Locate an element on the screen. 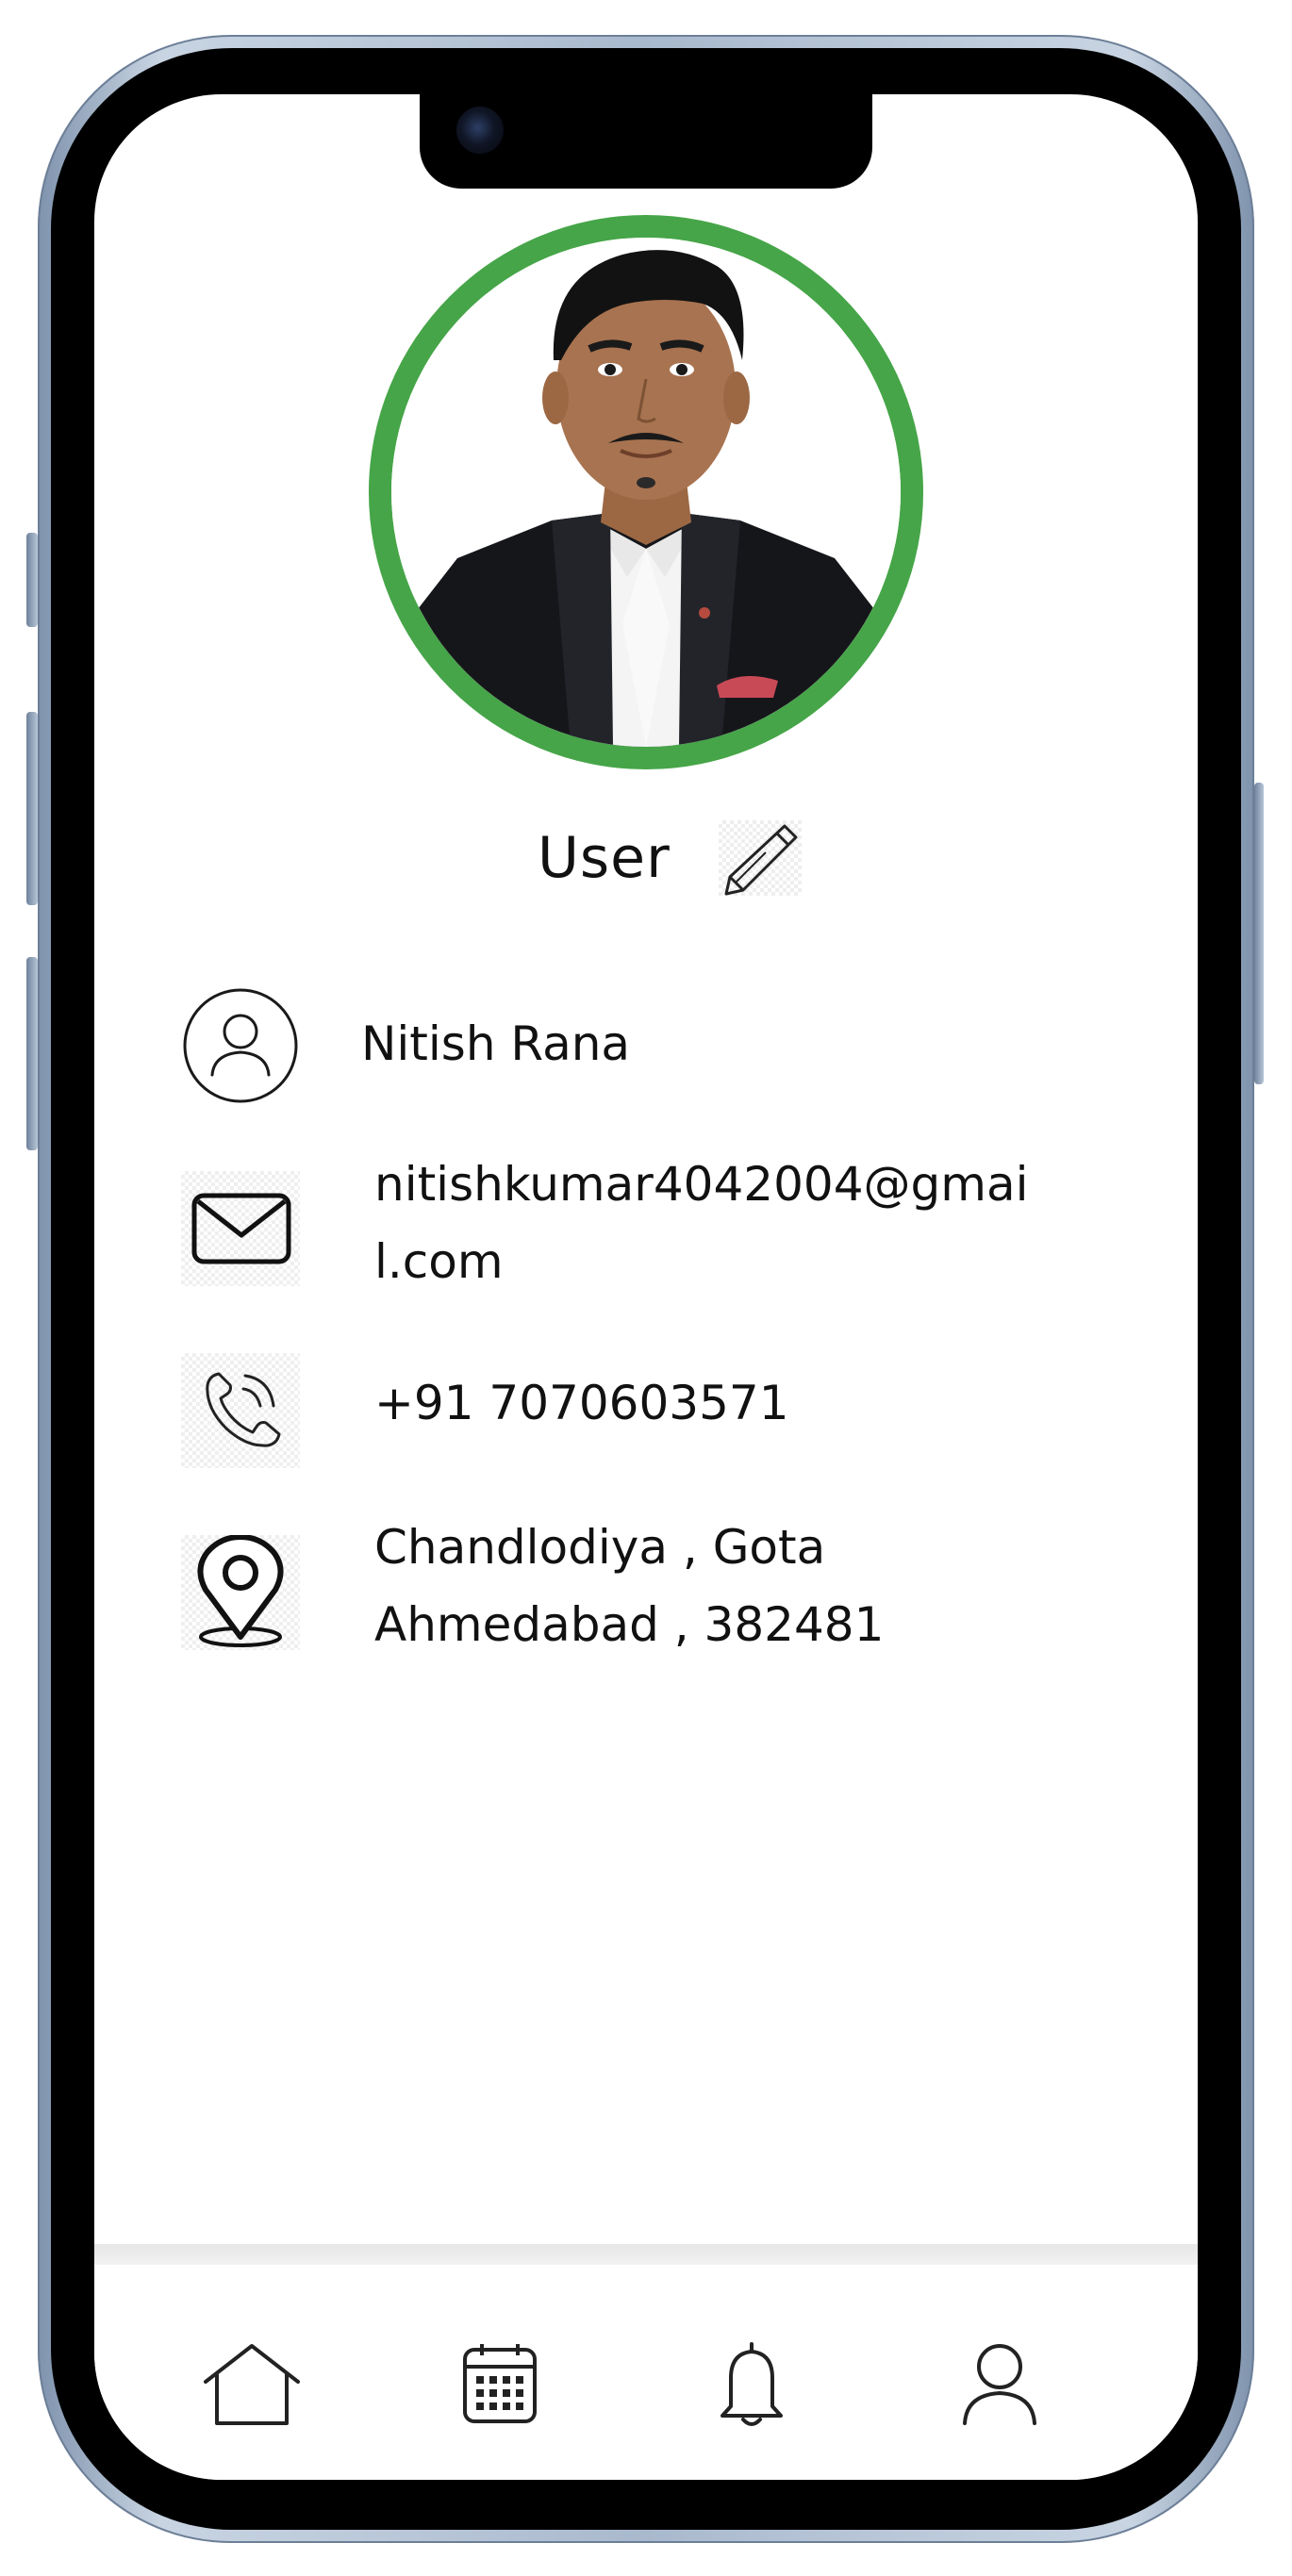 The image size is (1292, 2576). nav-calendar is located at coordinates (500, 2385).